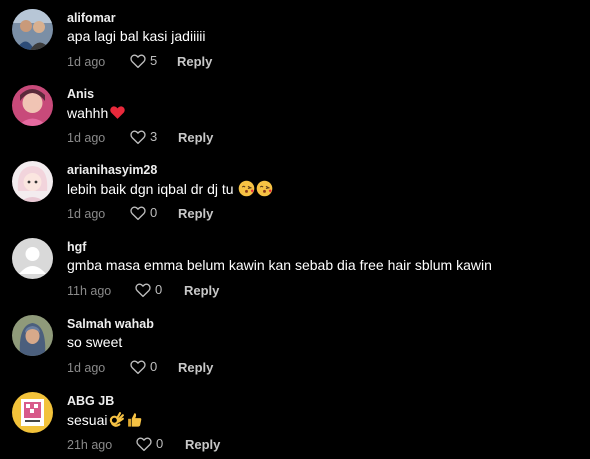 This screenshot has height=459, width=590. Describe the element at coordinates (154, 136) in the screenshot. I see `like-count: 3` at that location.